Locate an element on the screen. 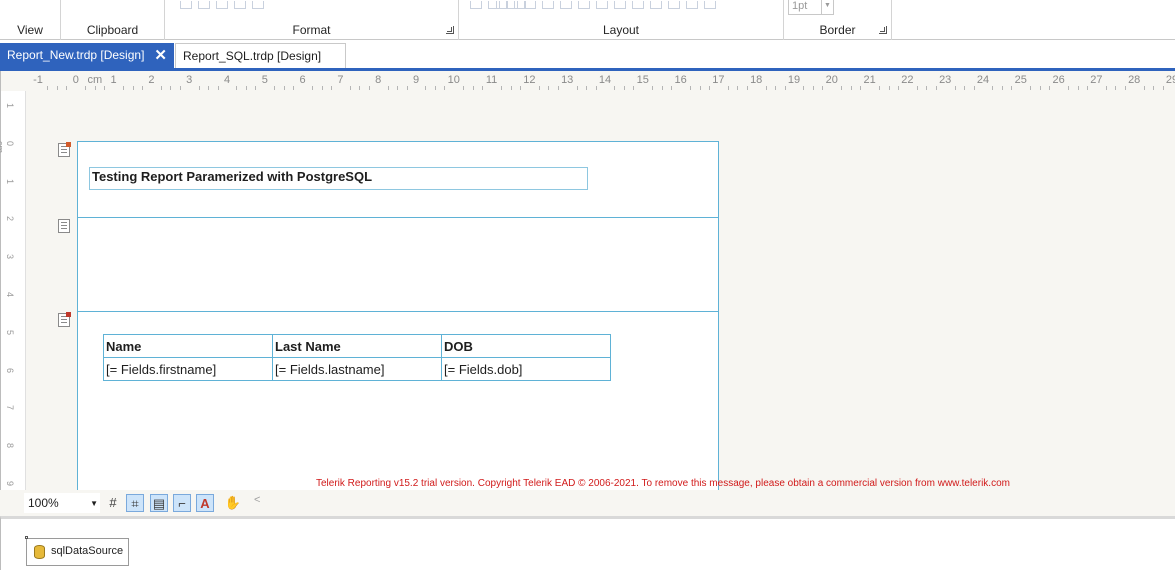 Image resolution: width=1175 pixels, height=570 pixels. report-header-section-icon is located at coordinates (64, 226).